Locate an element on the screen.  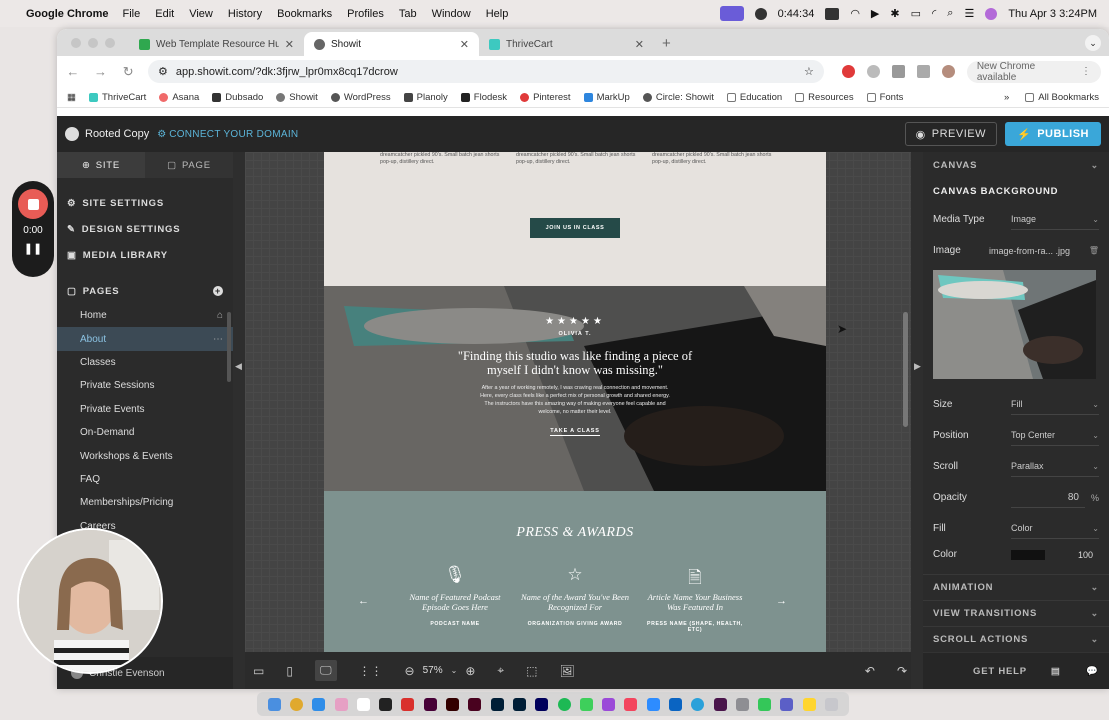
desktop-view-icon: 🖵 is located at coordinates (325, 670).